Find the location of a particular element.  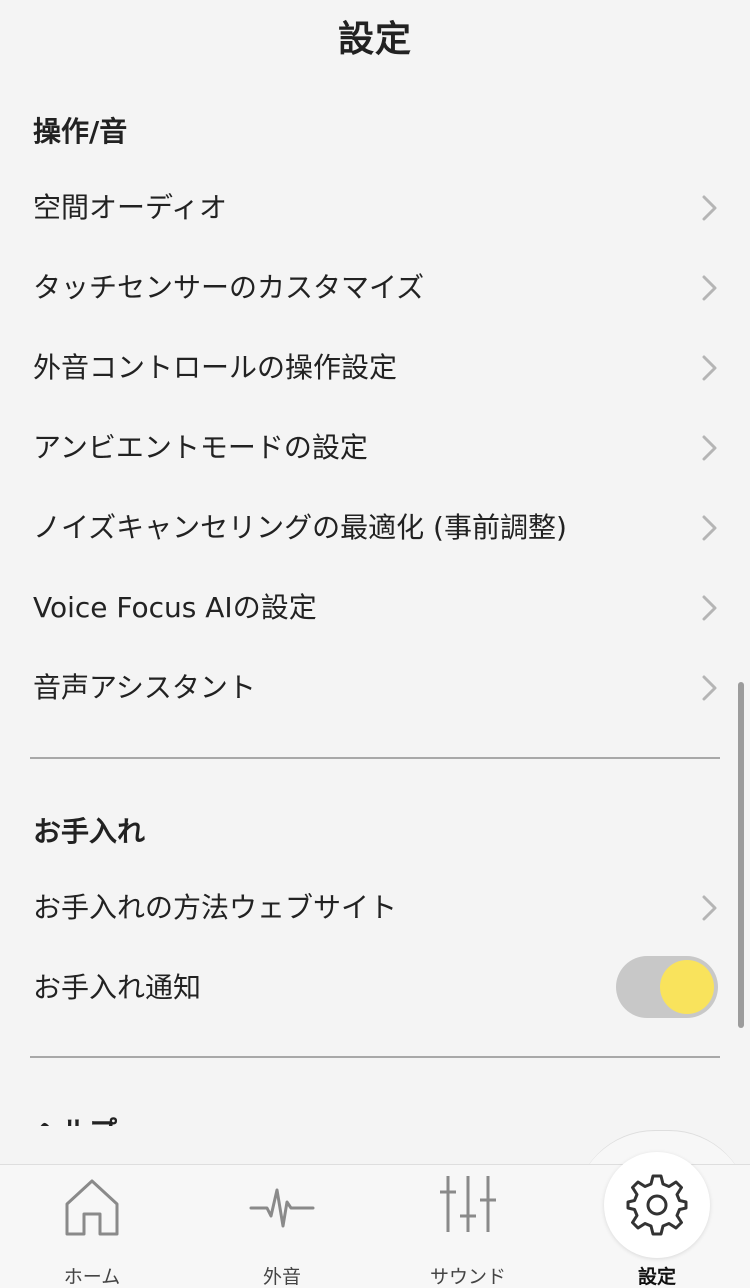

toggle-knob is located at coordinates (687, 987).